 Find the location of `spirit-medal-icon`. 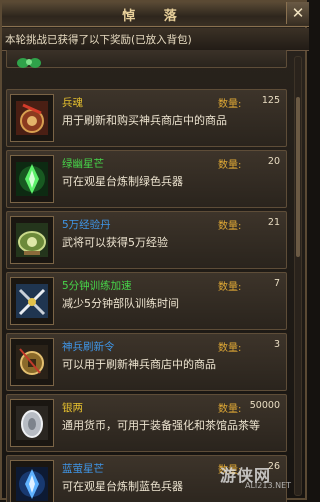

spirit-medal-icon is located at coordinates (32, 118).